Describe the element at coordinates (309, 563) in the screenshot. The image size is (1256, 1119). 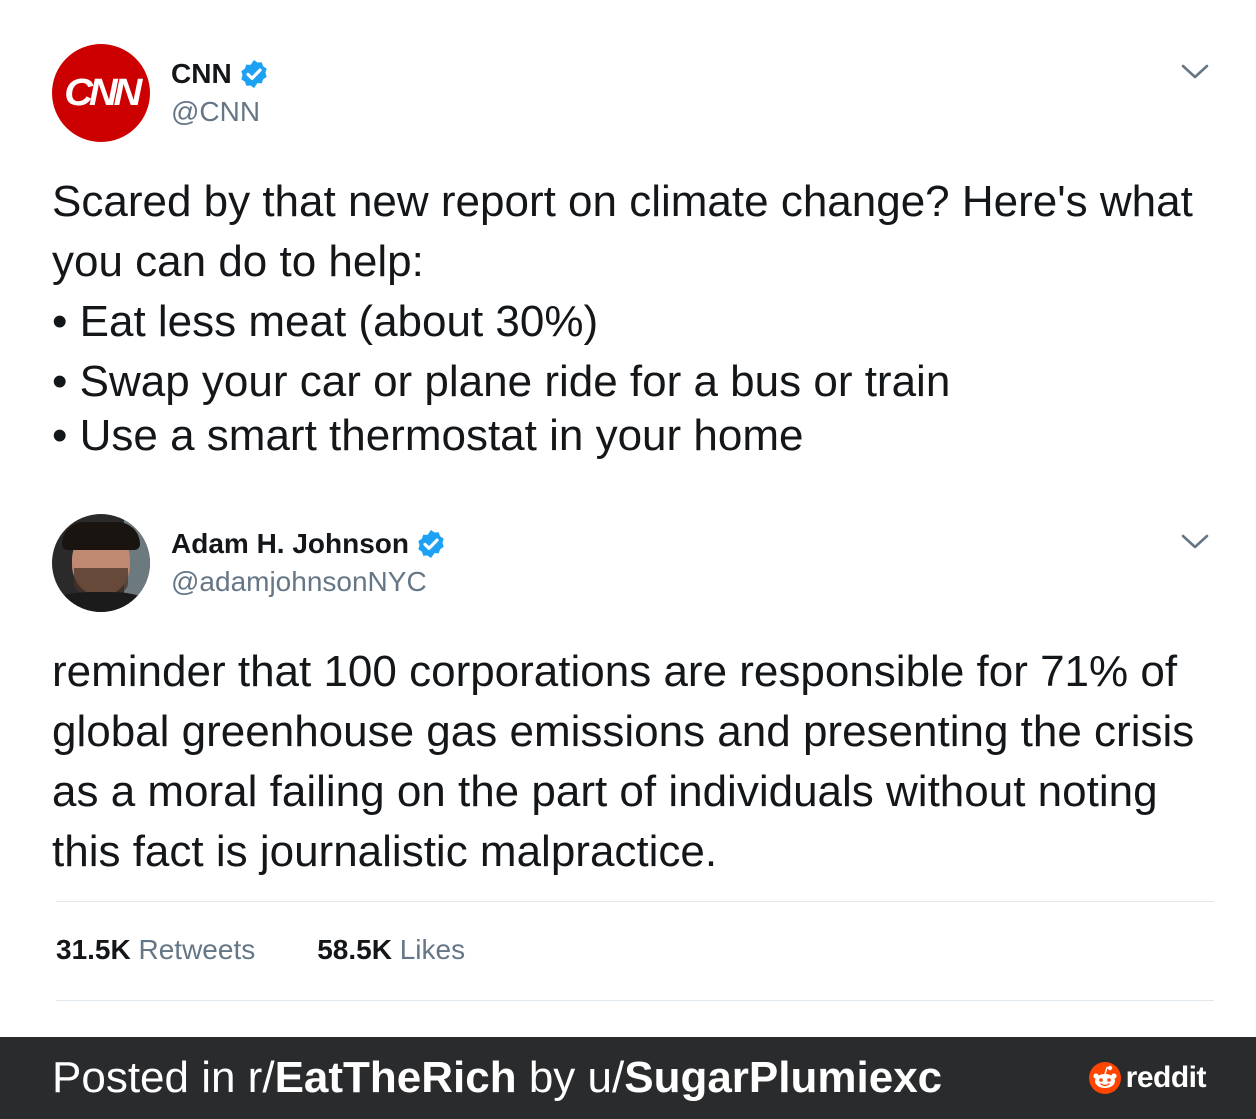
I see `adam-author-names: Adam H. Johnson @adamjohnsonNYC` at that location.